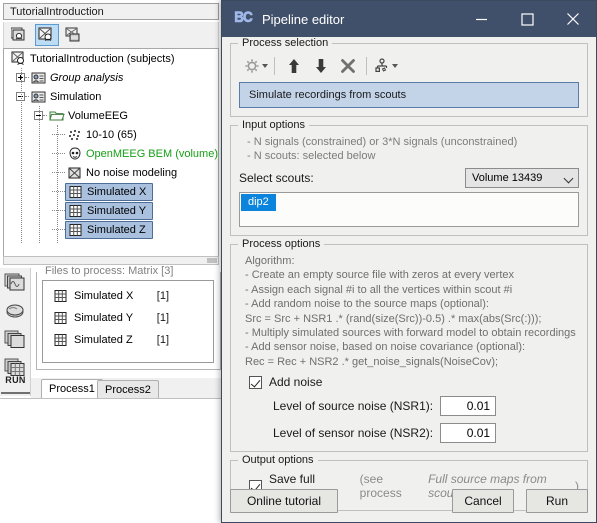 The height and width of the screenshot is (523, 597). I want to click on minimize-button, so click(481, 19).